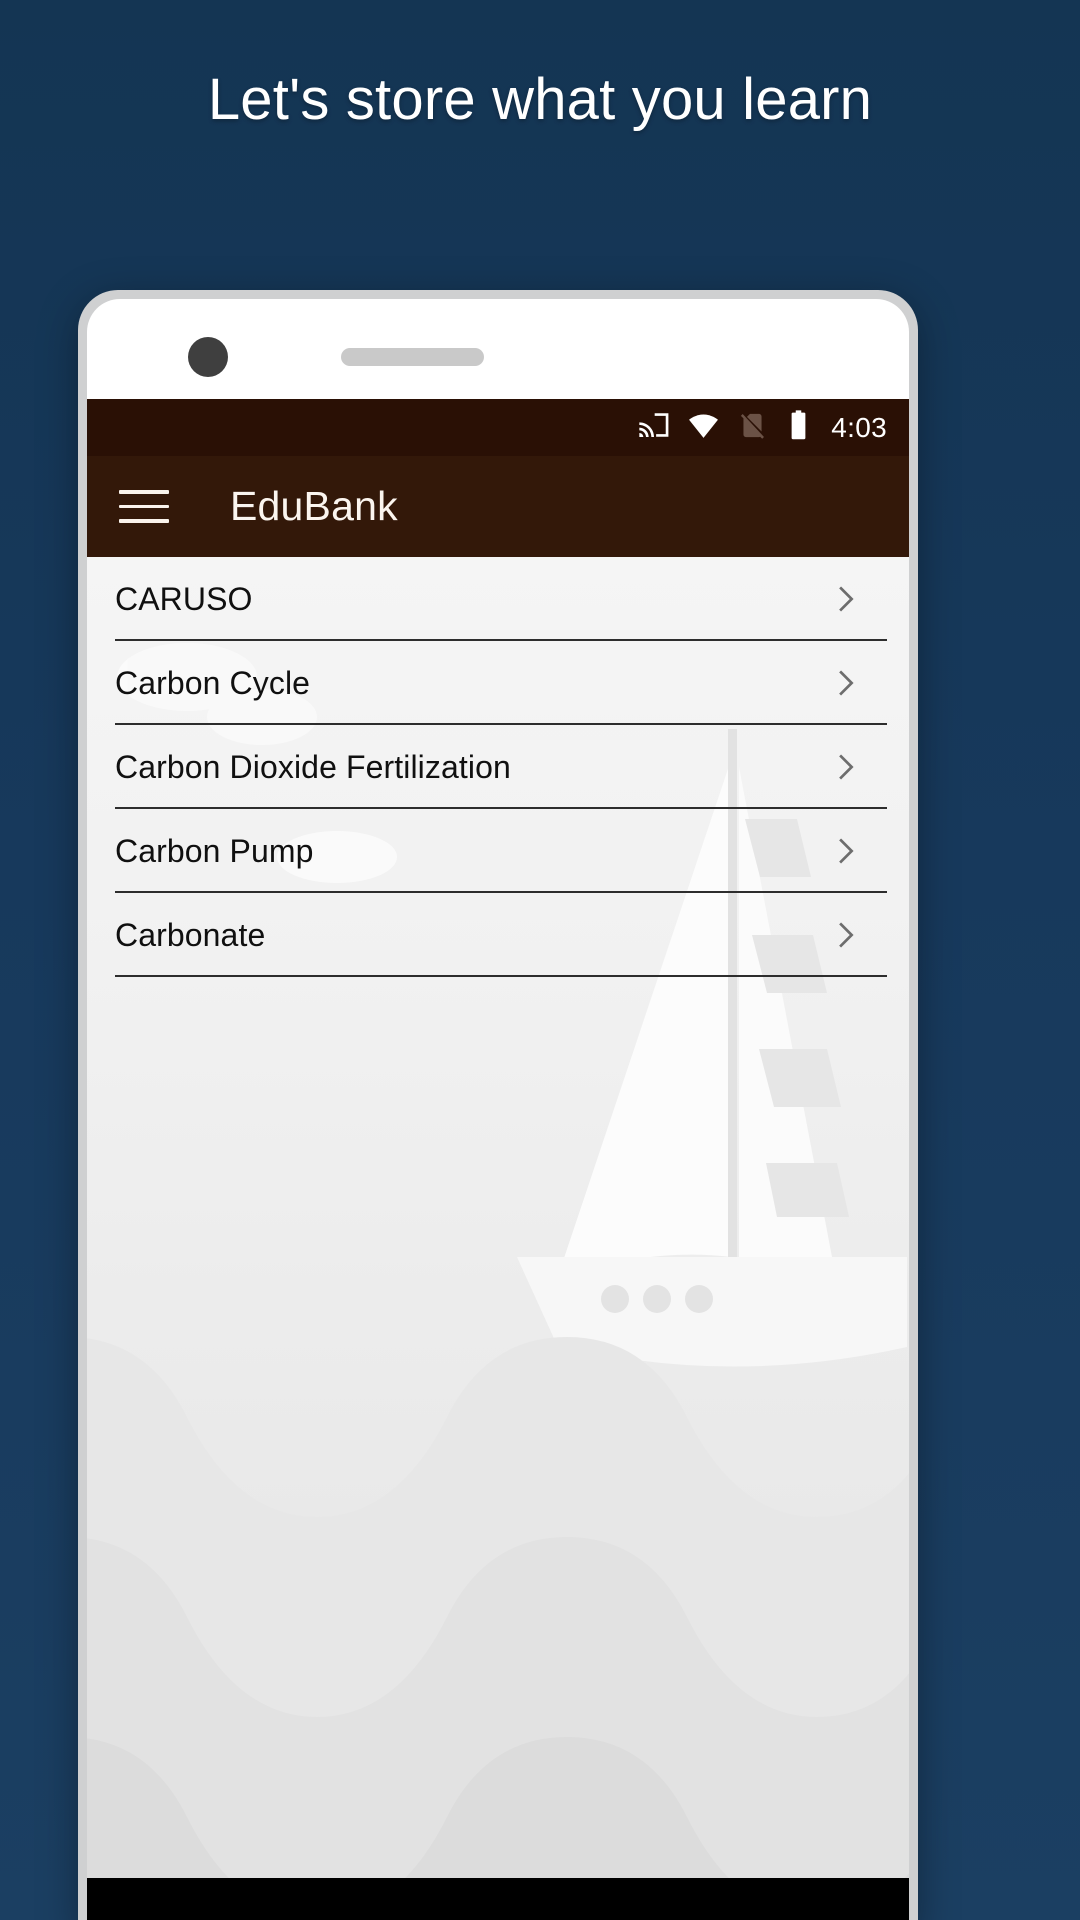 Image resolution: width=1080 pixels, height=1920 pixels. I want to click on status-bar-clock: 4:03, so click(859, 427).